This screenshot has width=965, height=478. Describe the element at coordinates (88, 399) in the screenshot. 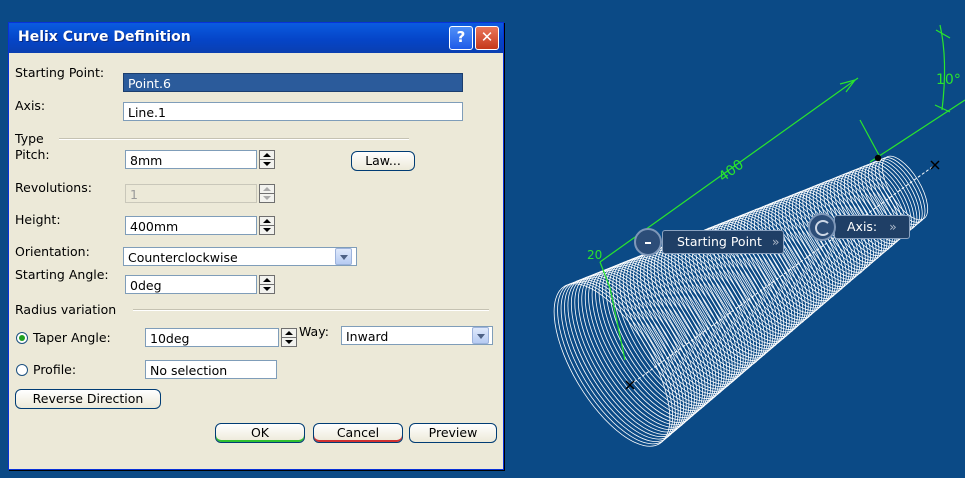

I see `reverse-direction-button: Reverse Direction` at that location.